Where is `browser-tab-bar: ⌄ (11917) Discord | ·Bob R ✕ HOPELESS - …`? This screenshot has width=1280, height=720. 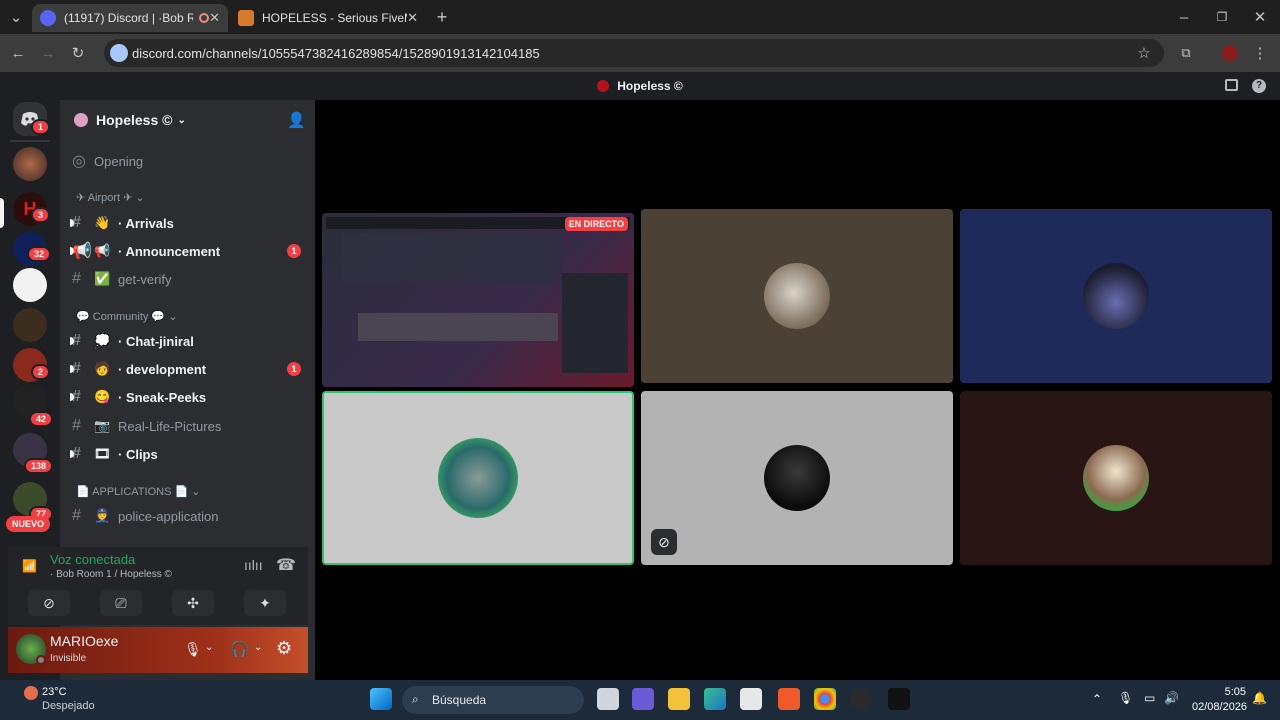 browser-tab-bar: ⌄ (11917) Discord | ·Bob R ✕ HOPELESS - … is located at coordinates (640, 17).